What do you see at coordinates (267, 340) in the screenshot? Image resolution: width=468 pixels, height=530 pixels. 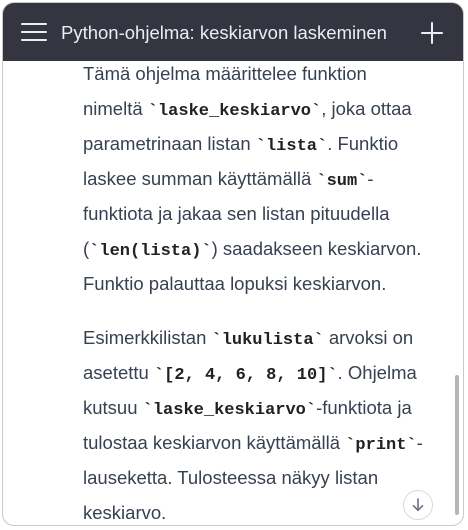 I see `inline-code-variable: `lukulista`` at bounding box center [267, 340].